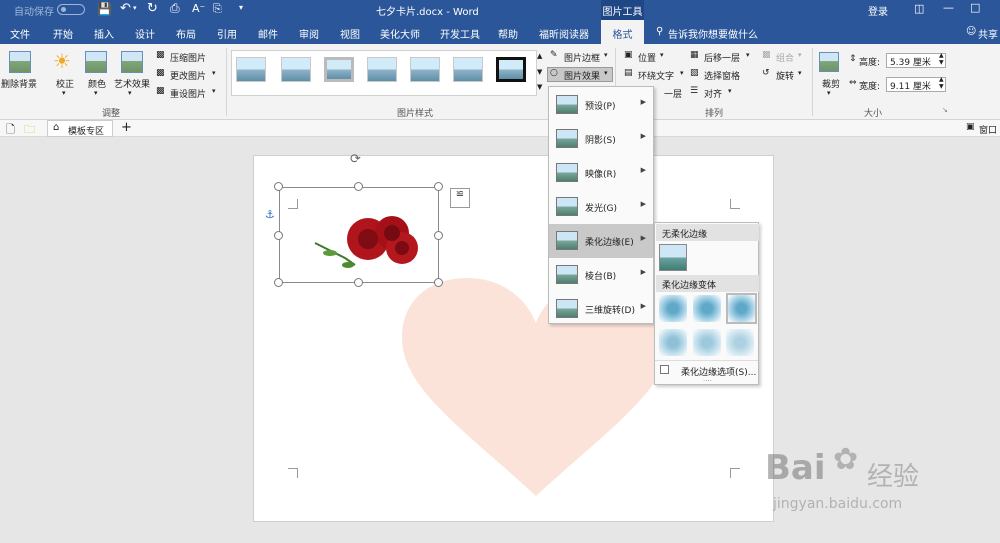  Describe the element at coordinates (64, 93) in the screenshot. I see `correct-dropdown-icon: ▾` at that location.